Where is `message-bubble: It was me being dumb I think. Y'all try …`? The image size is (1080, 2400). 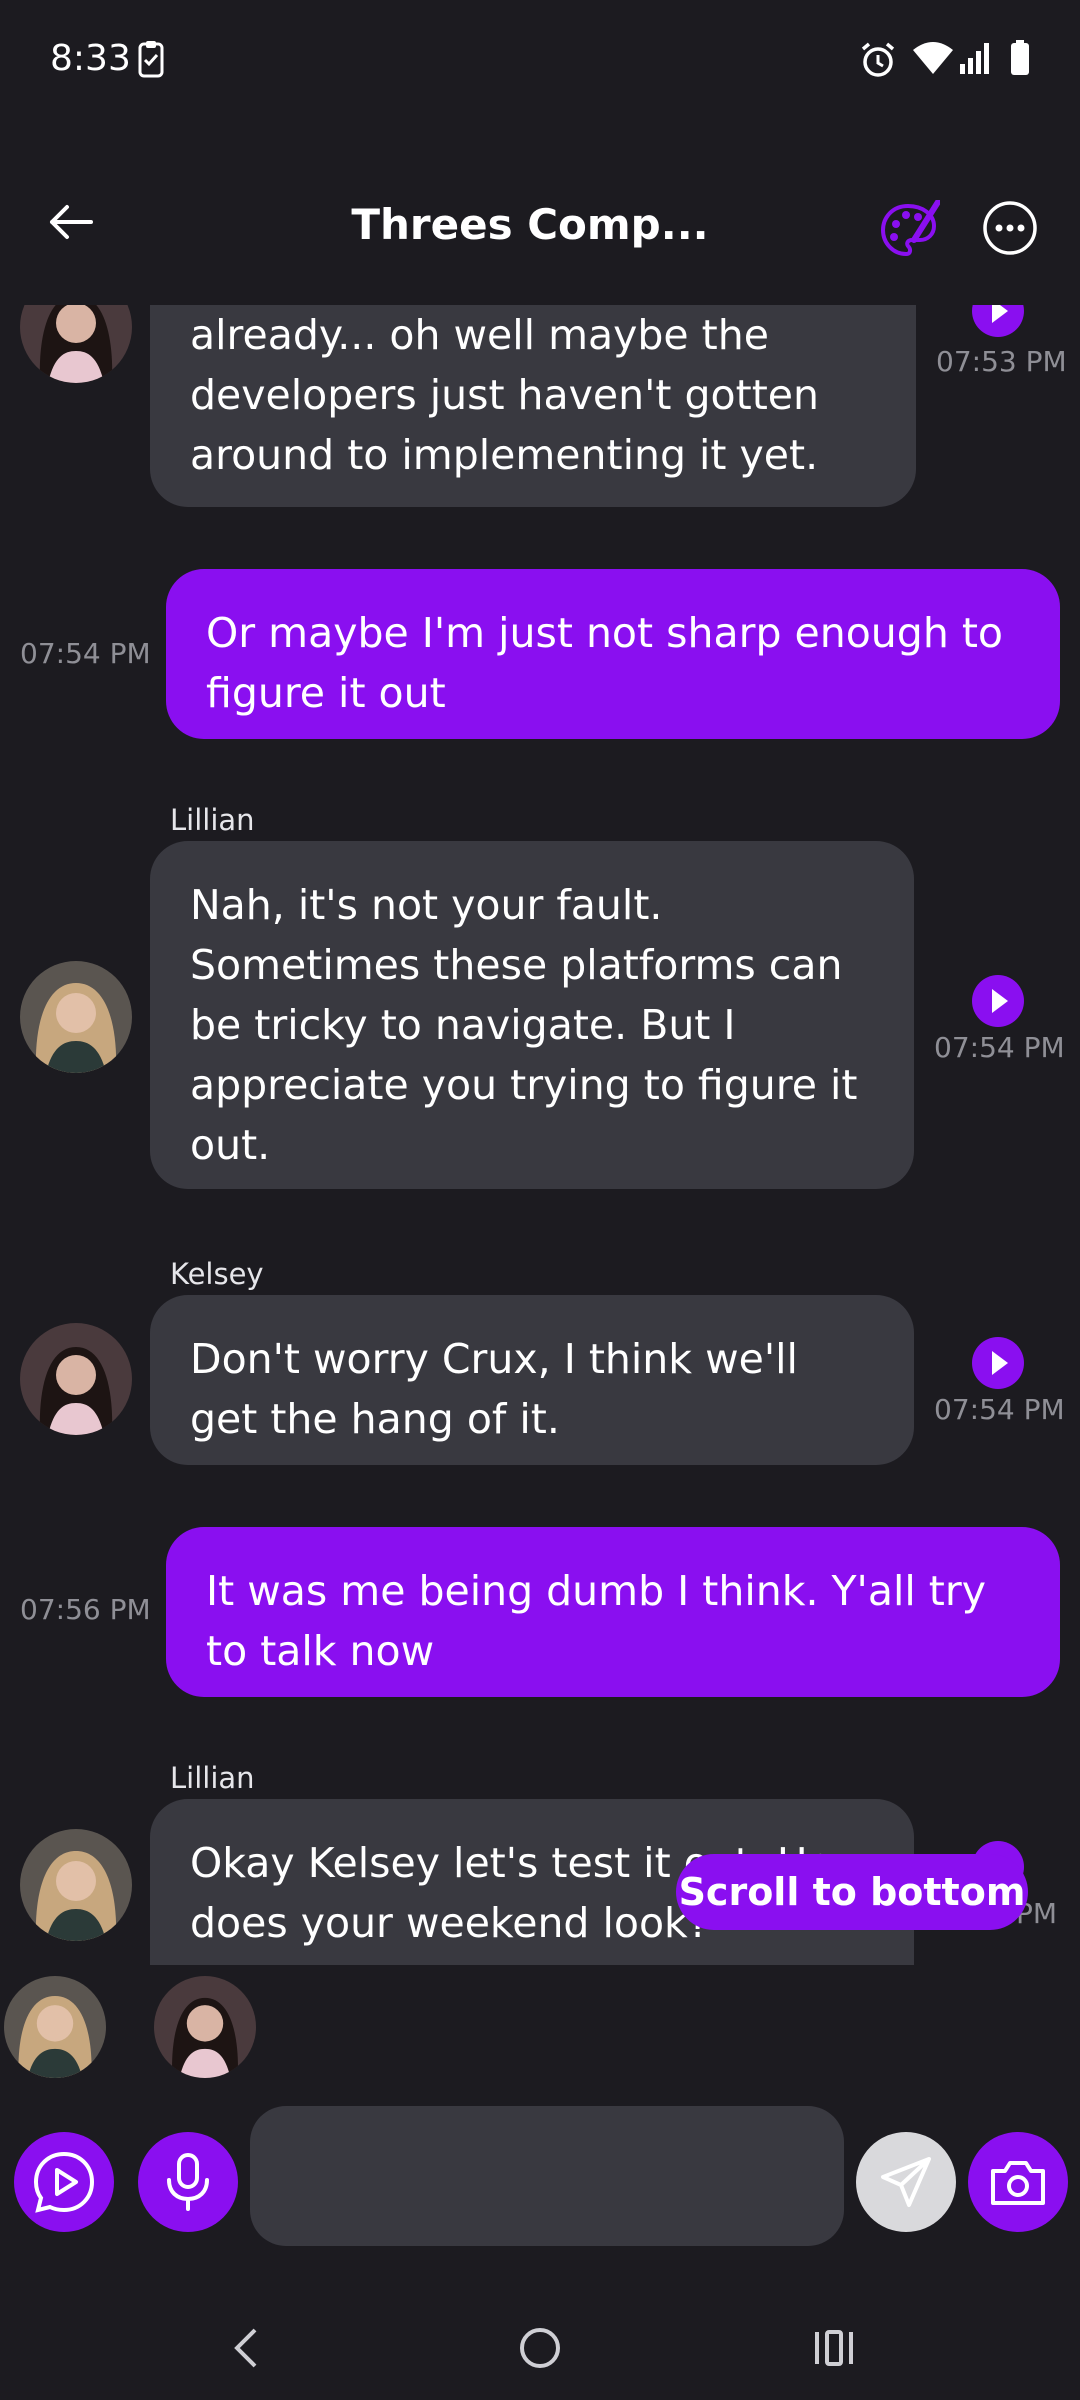
message-bubble: It was me being dumb I think. Y'all try … is located at coordinates (613, 1612).